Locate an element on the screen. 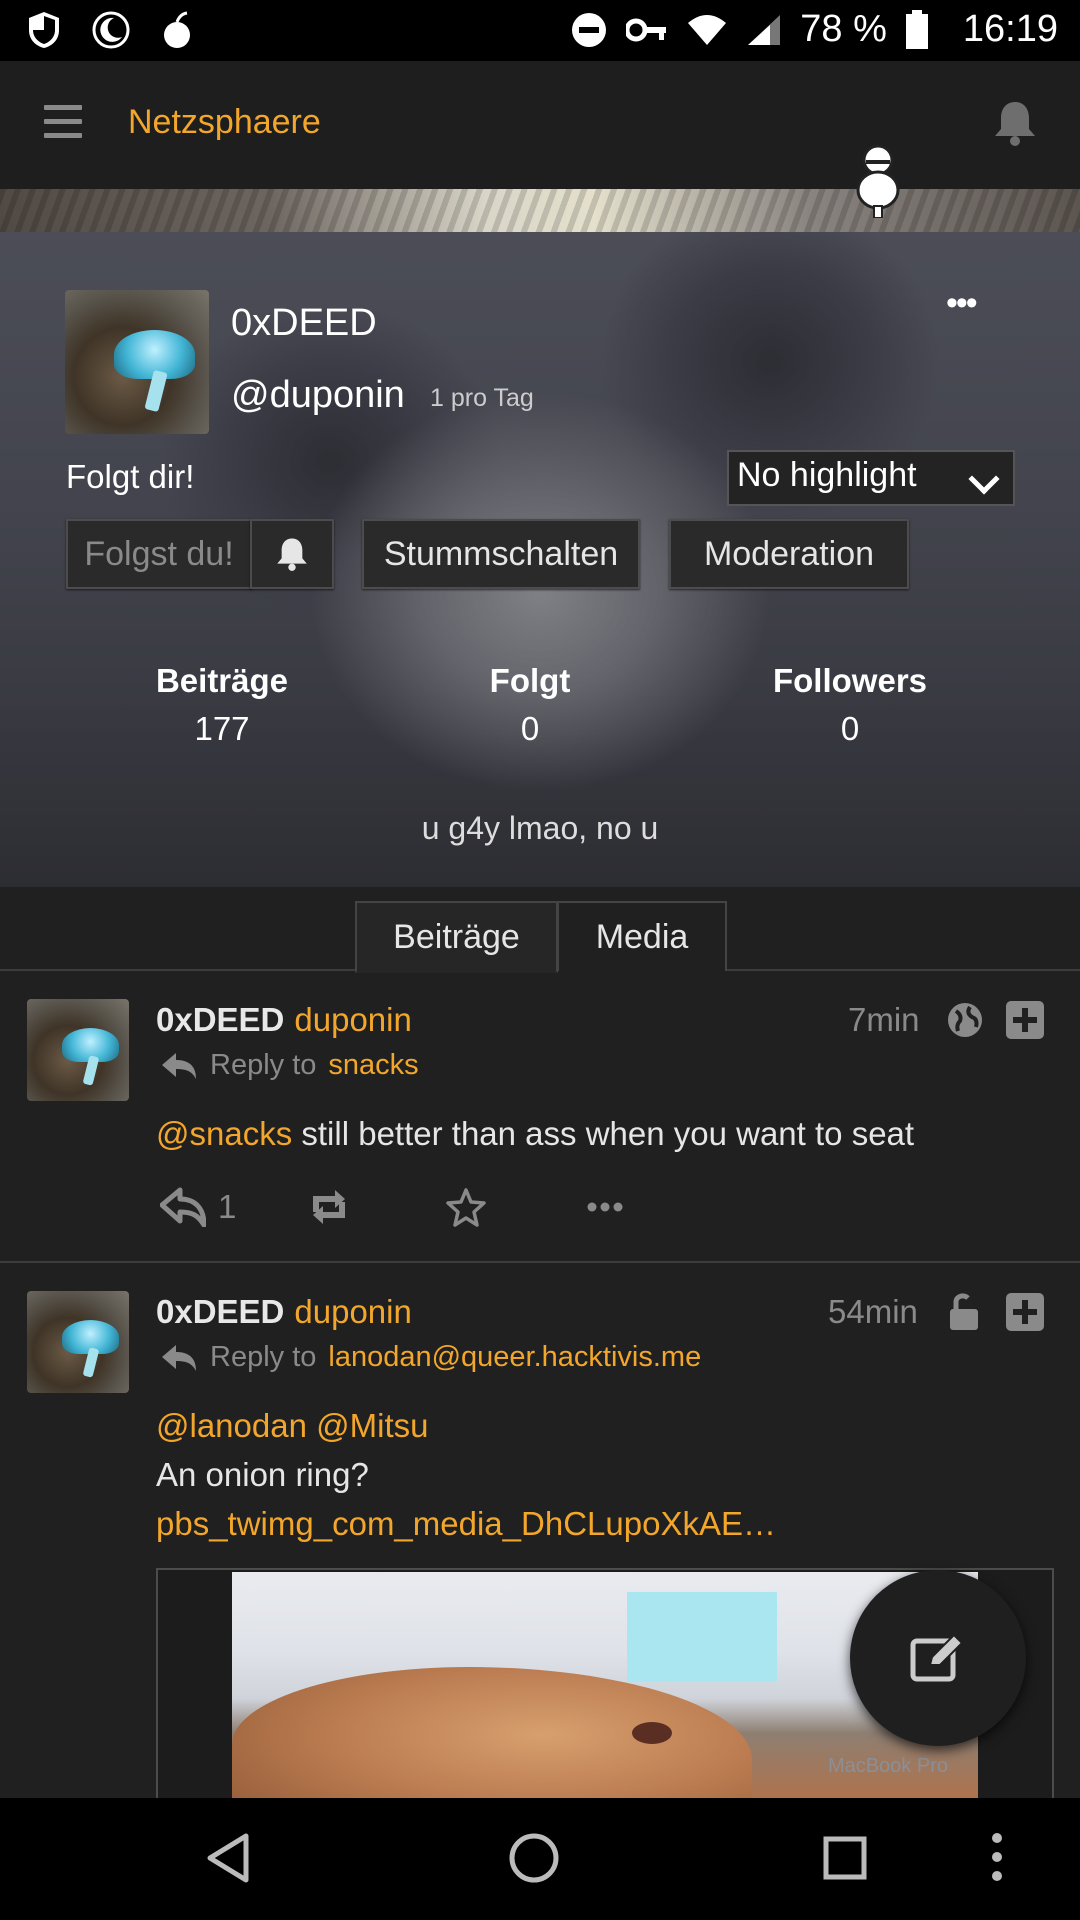  reply-to-user: snacks is located at coordinates (373, 1065).